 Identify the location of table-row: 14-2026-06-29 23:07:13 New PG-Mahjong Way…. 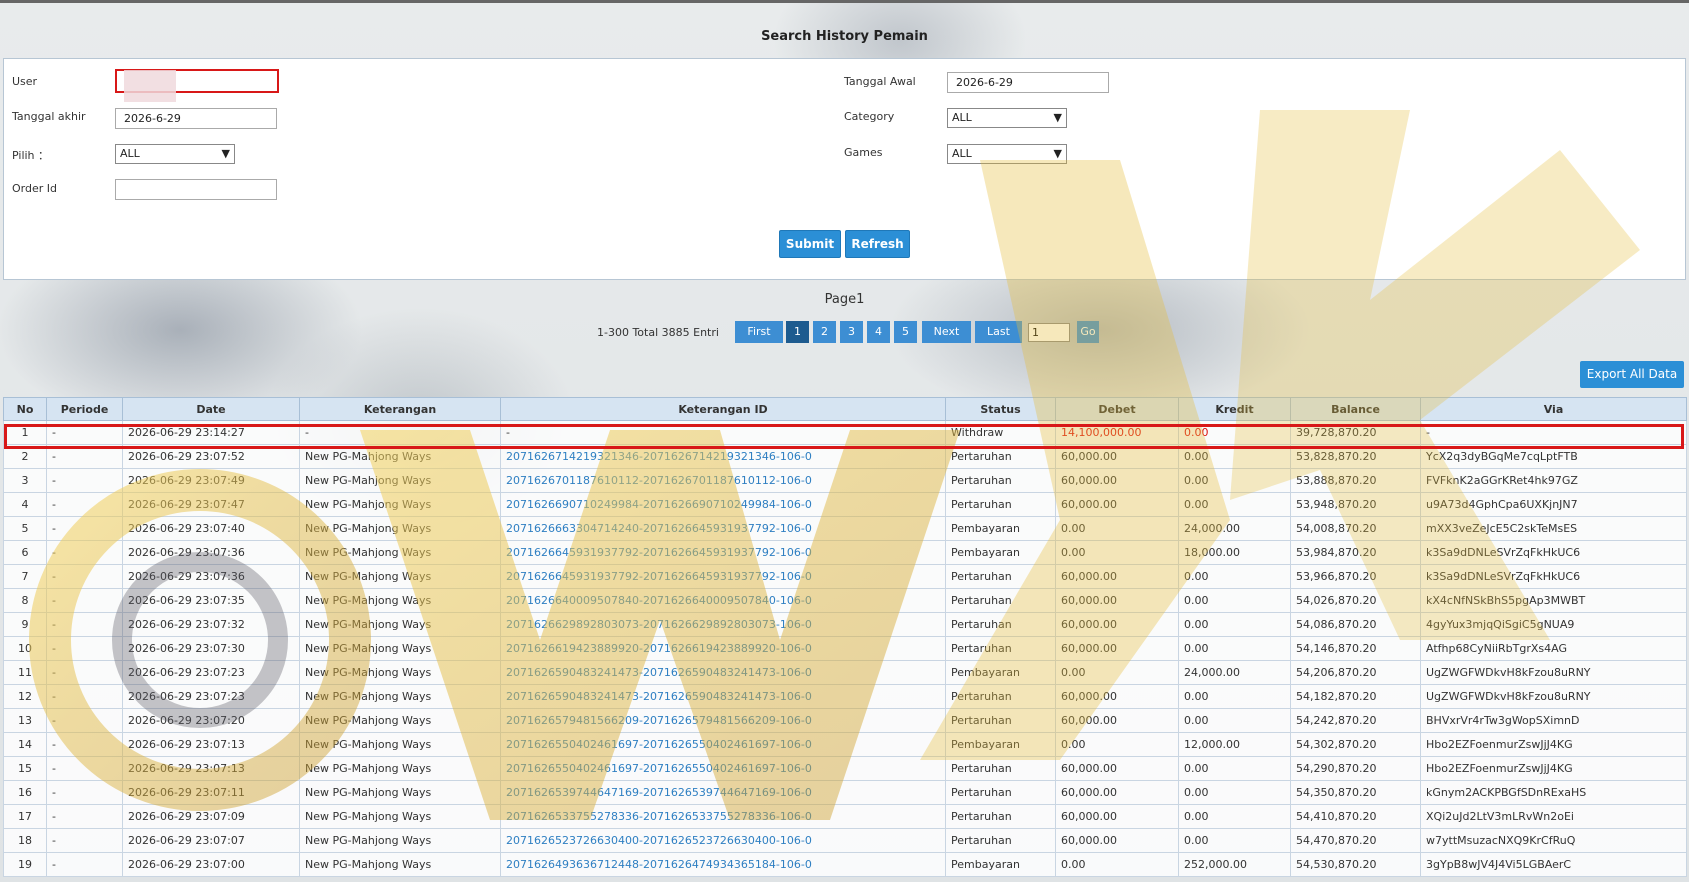
(845, 744).